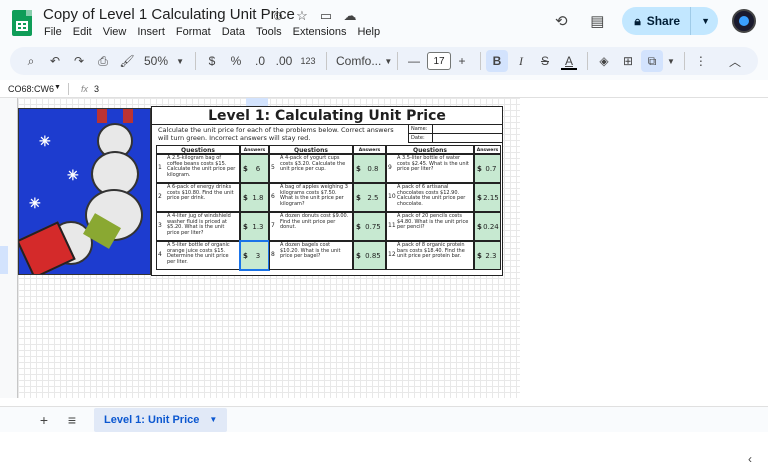  What do you see at coordinates (254, 226) in the screenshot?
I see `answer-cell: $1.3` at bounding box center [254, 226].